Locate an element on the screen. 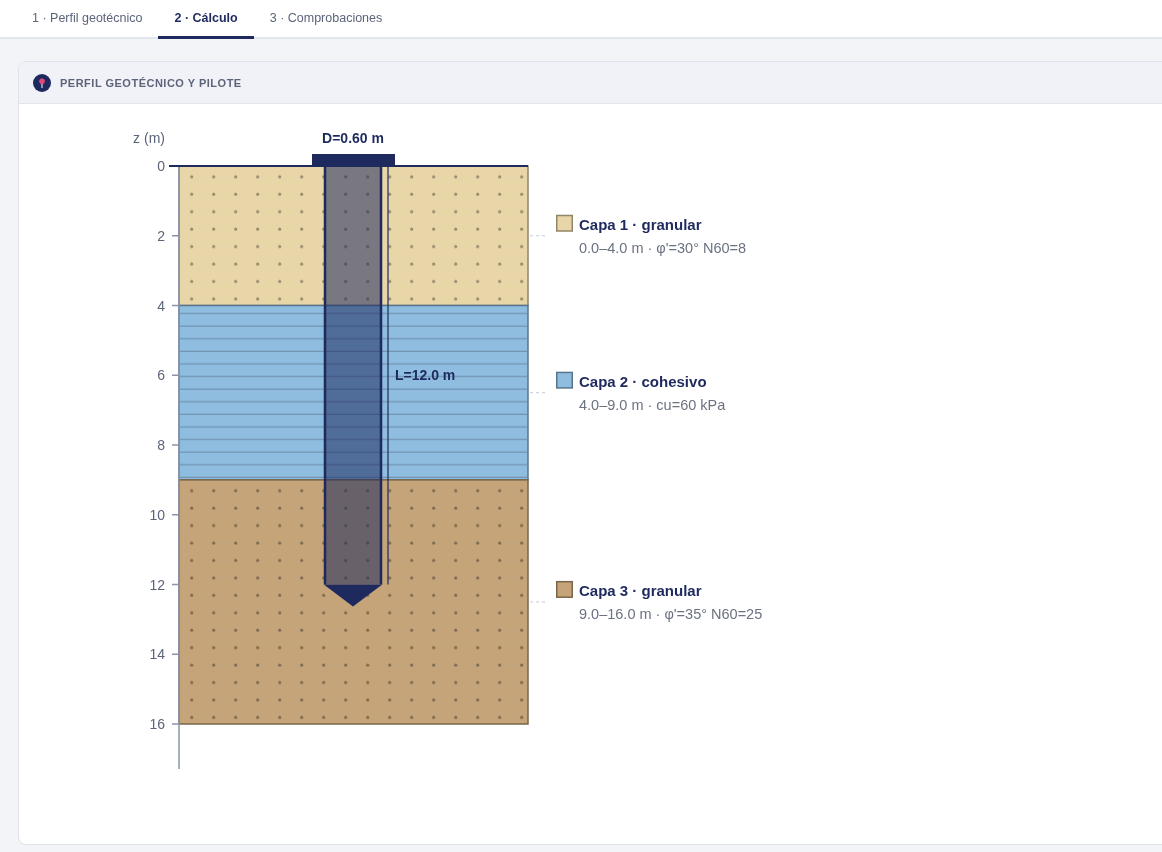  layer-title: Capa 3 · granular is located at coordinates (640, 590).